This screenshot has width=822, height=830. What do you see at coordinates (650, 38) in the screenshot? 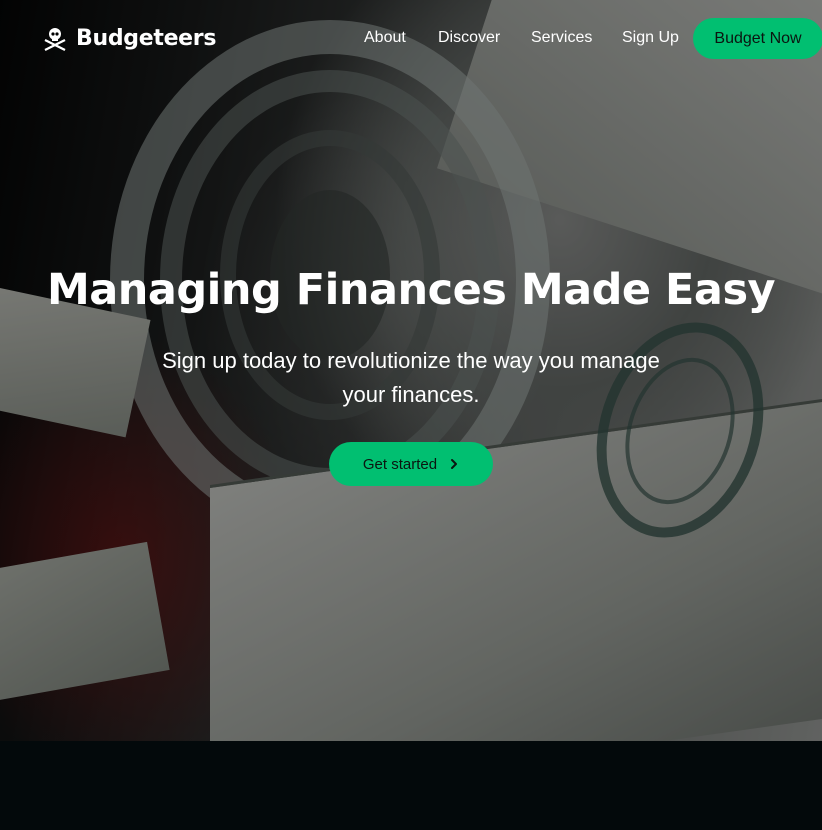
I see `nav-link-sign-up: Sign Up` at bounding box center [650, 38].